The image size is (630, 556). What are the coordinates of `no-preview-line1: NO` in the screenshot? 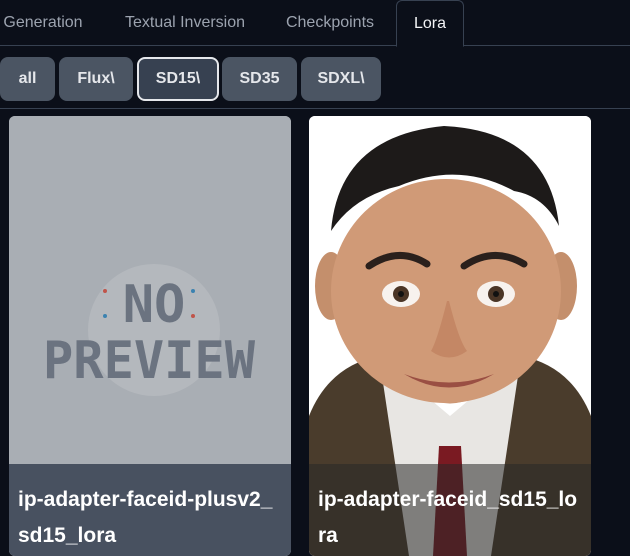 It's located at (154, 305).